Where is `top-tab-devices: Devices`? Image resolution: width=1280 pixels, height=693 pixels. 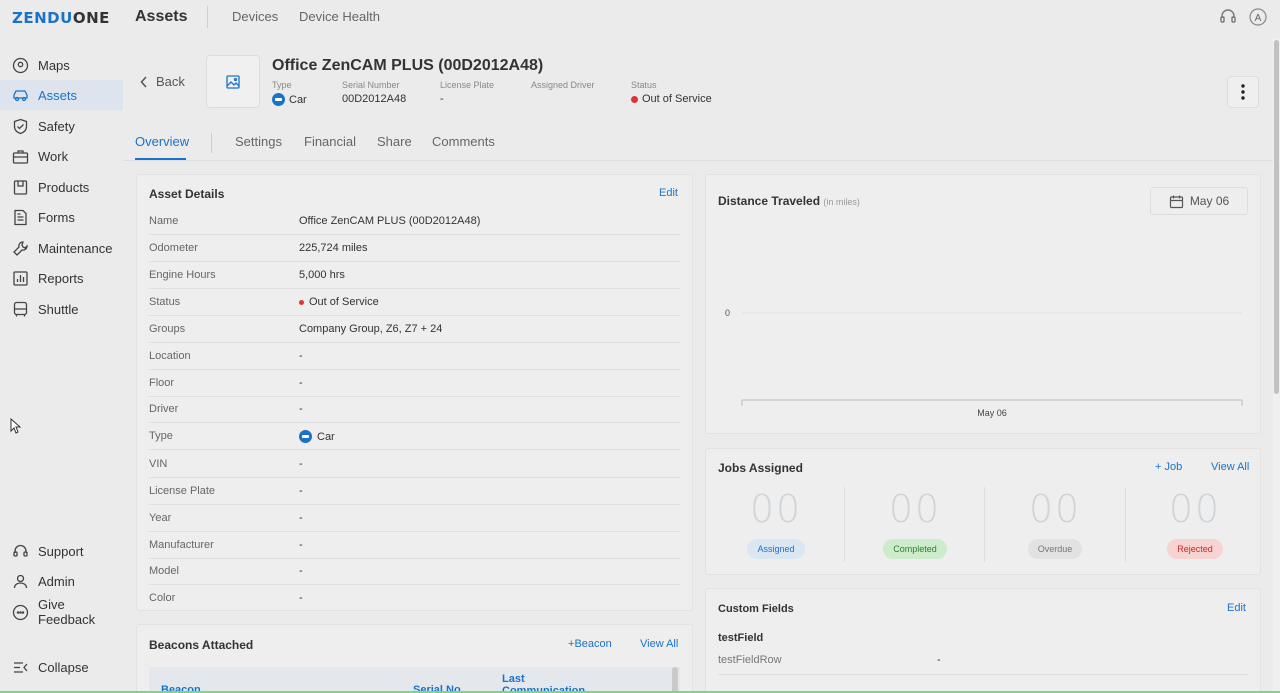 top-tab-devices: Devices is located at coordinates (255, 16).